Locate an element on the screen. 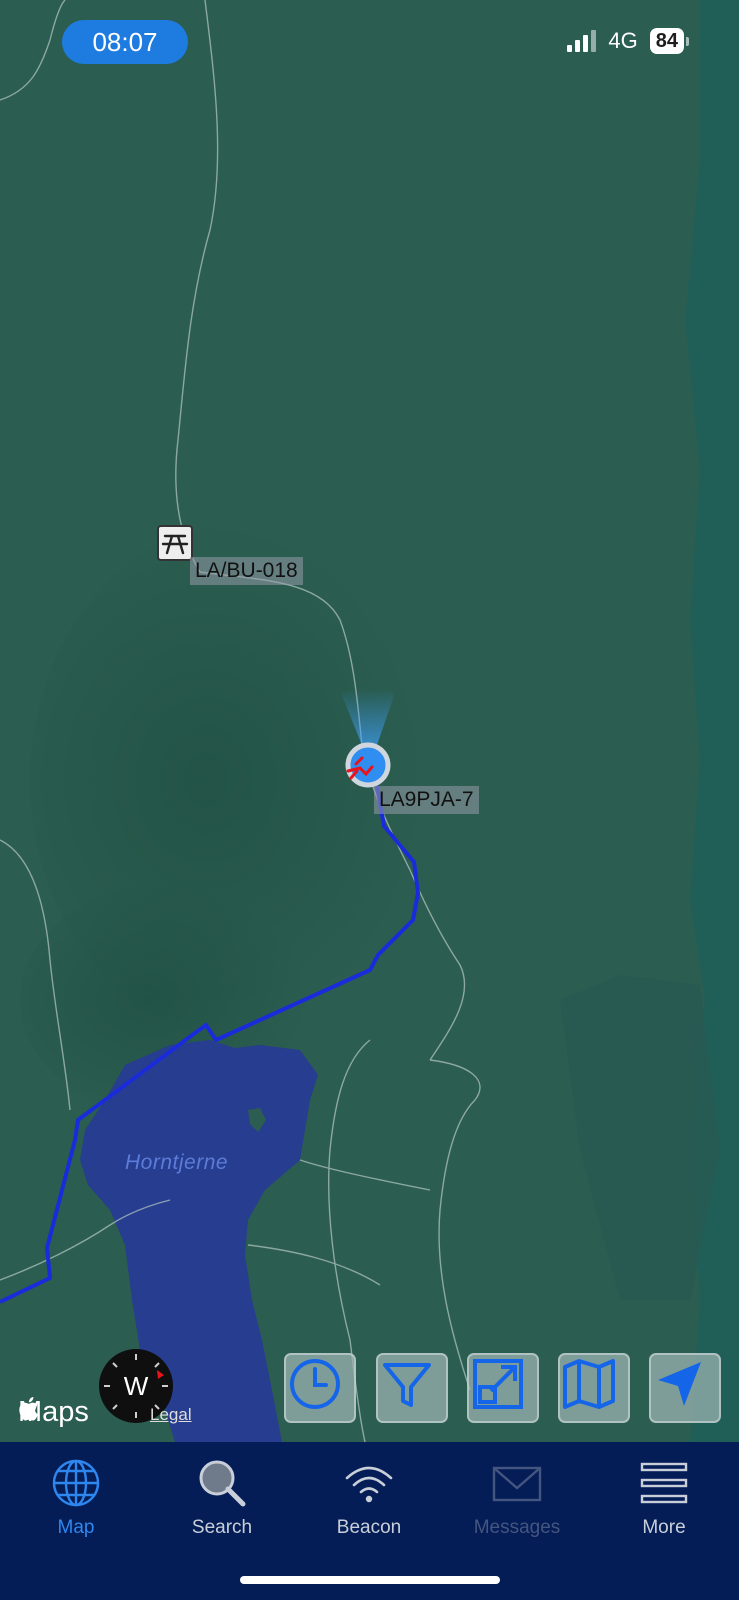 The width and height of the screenshot is (739, 1600). apple-logo-icon is located at coordinates (29, 1409).